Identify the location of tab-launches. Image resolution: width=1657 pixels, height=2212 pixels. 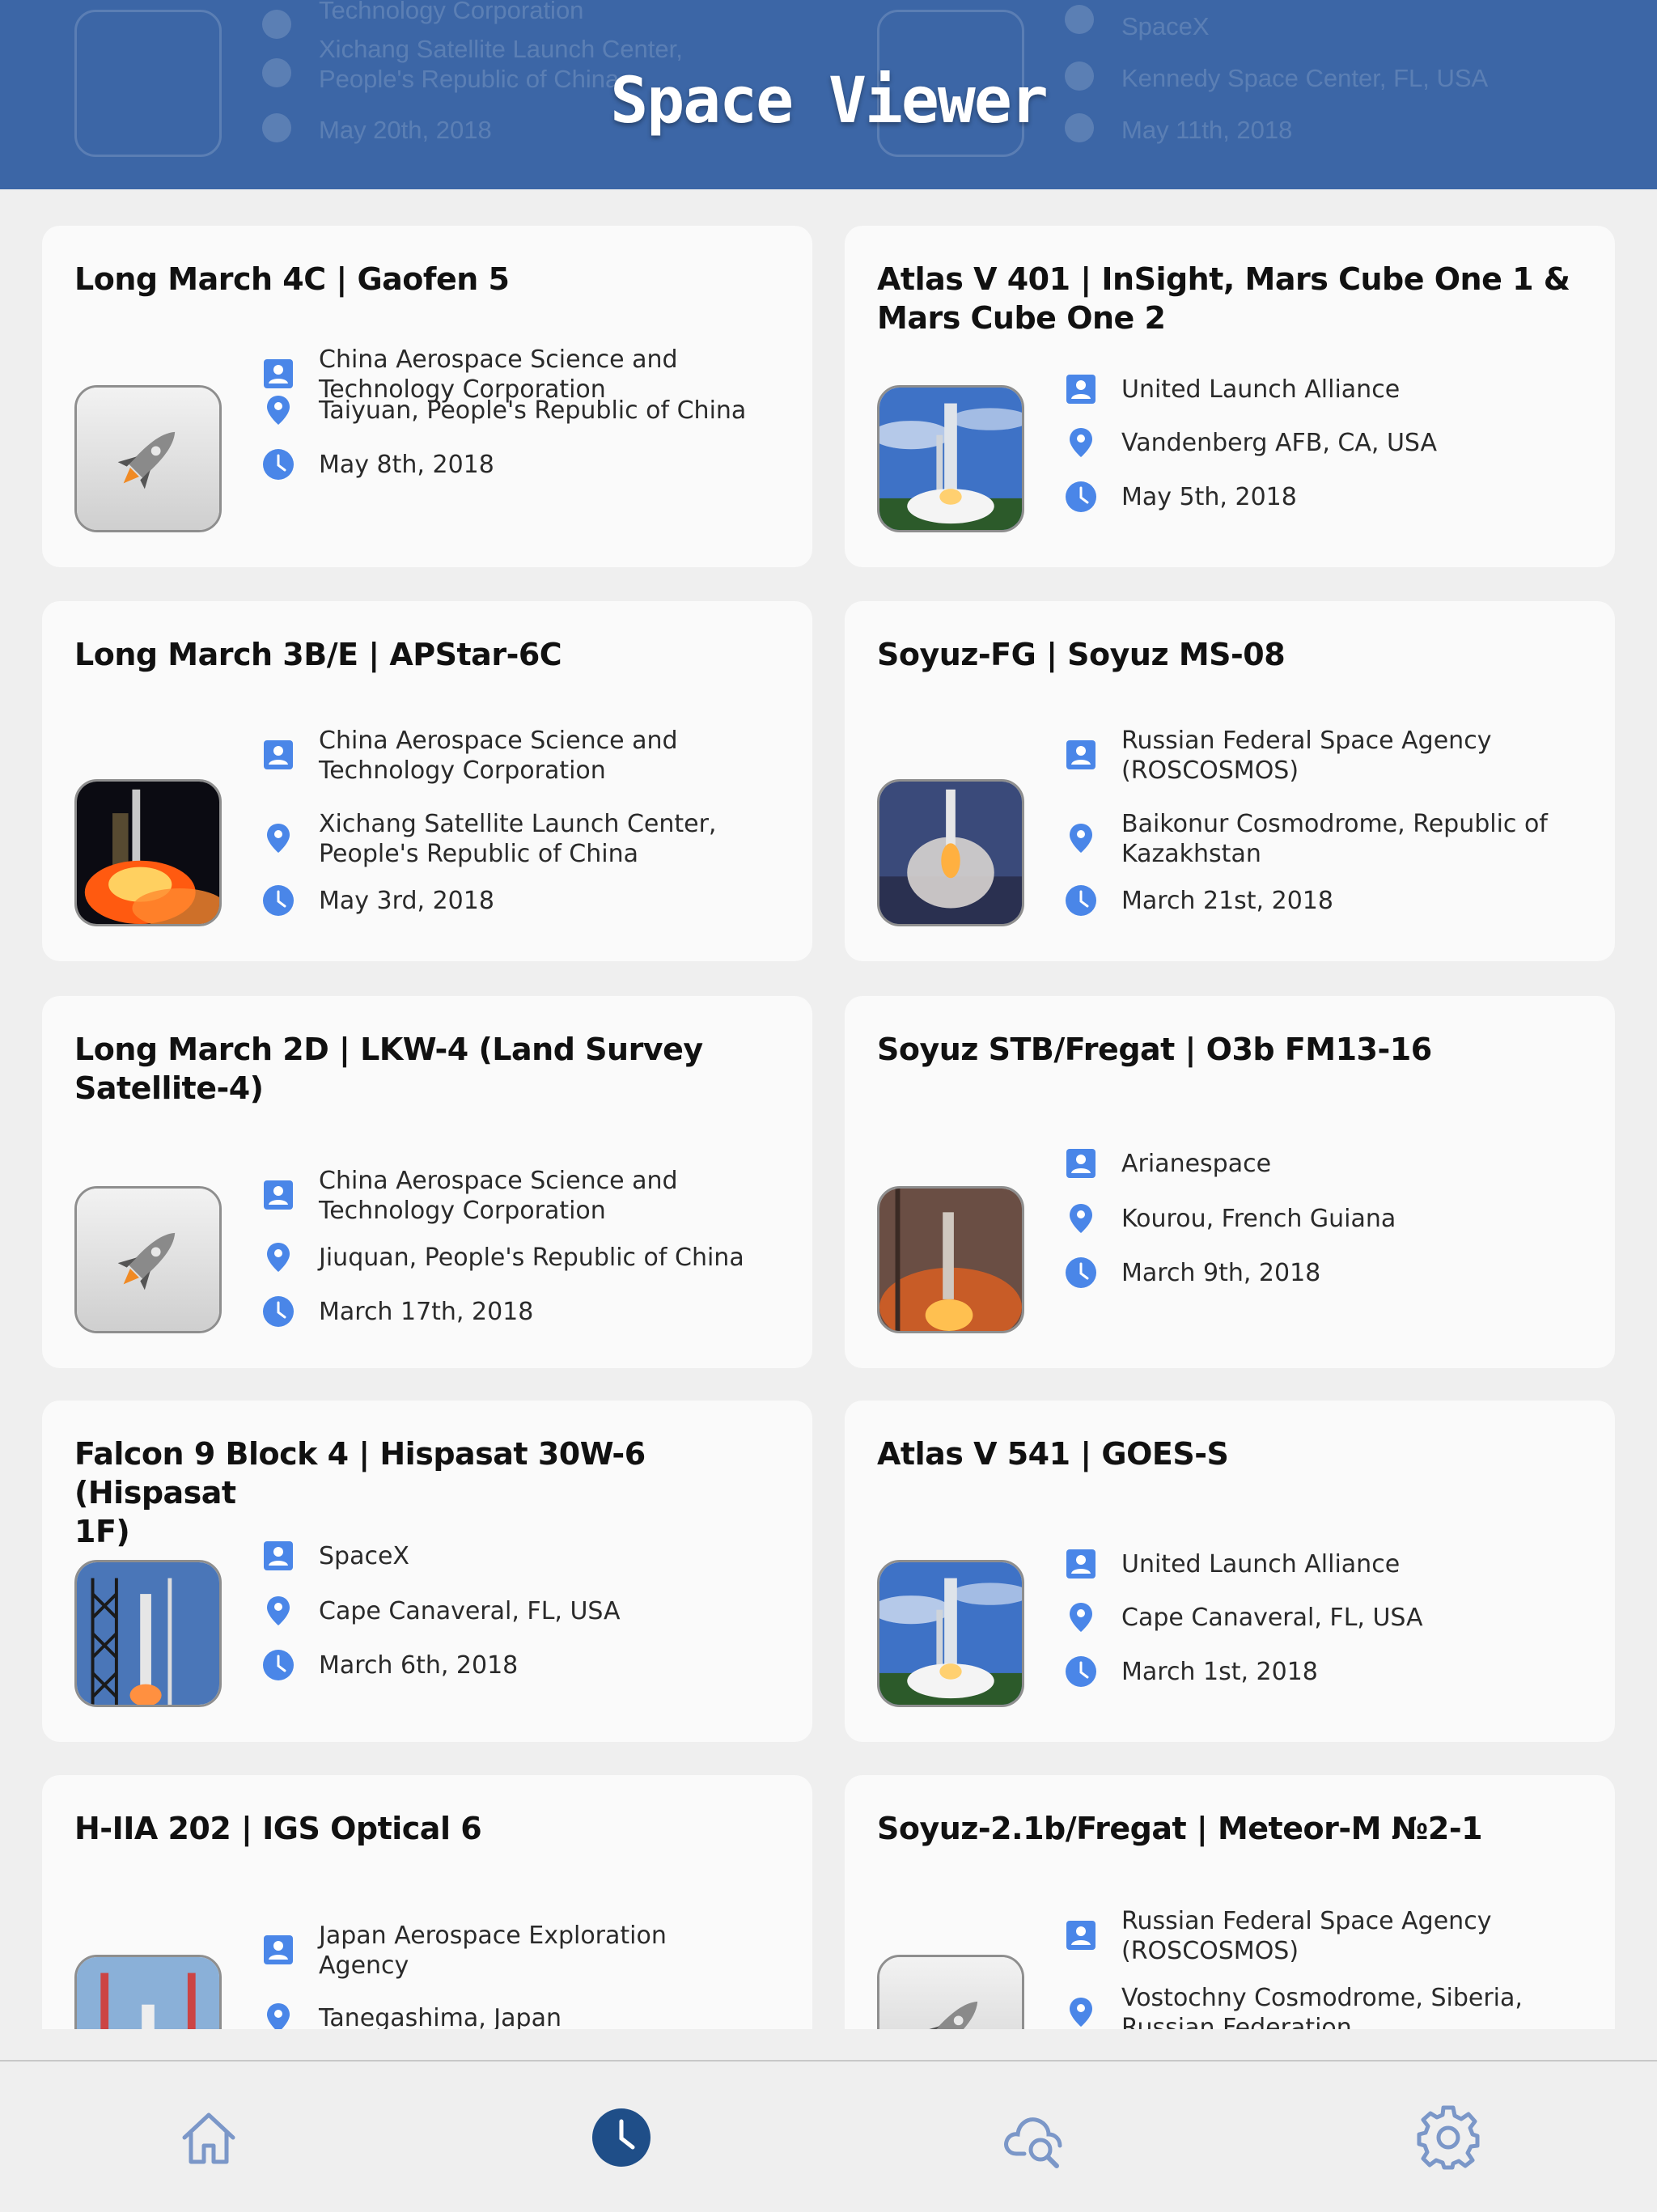
(621, 2137).